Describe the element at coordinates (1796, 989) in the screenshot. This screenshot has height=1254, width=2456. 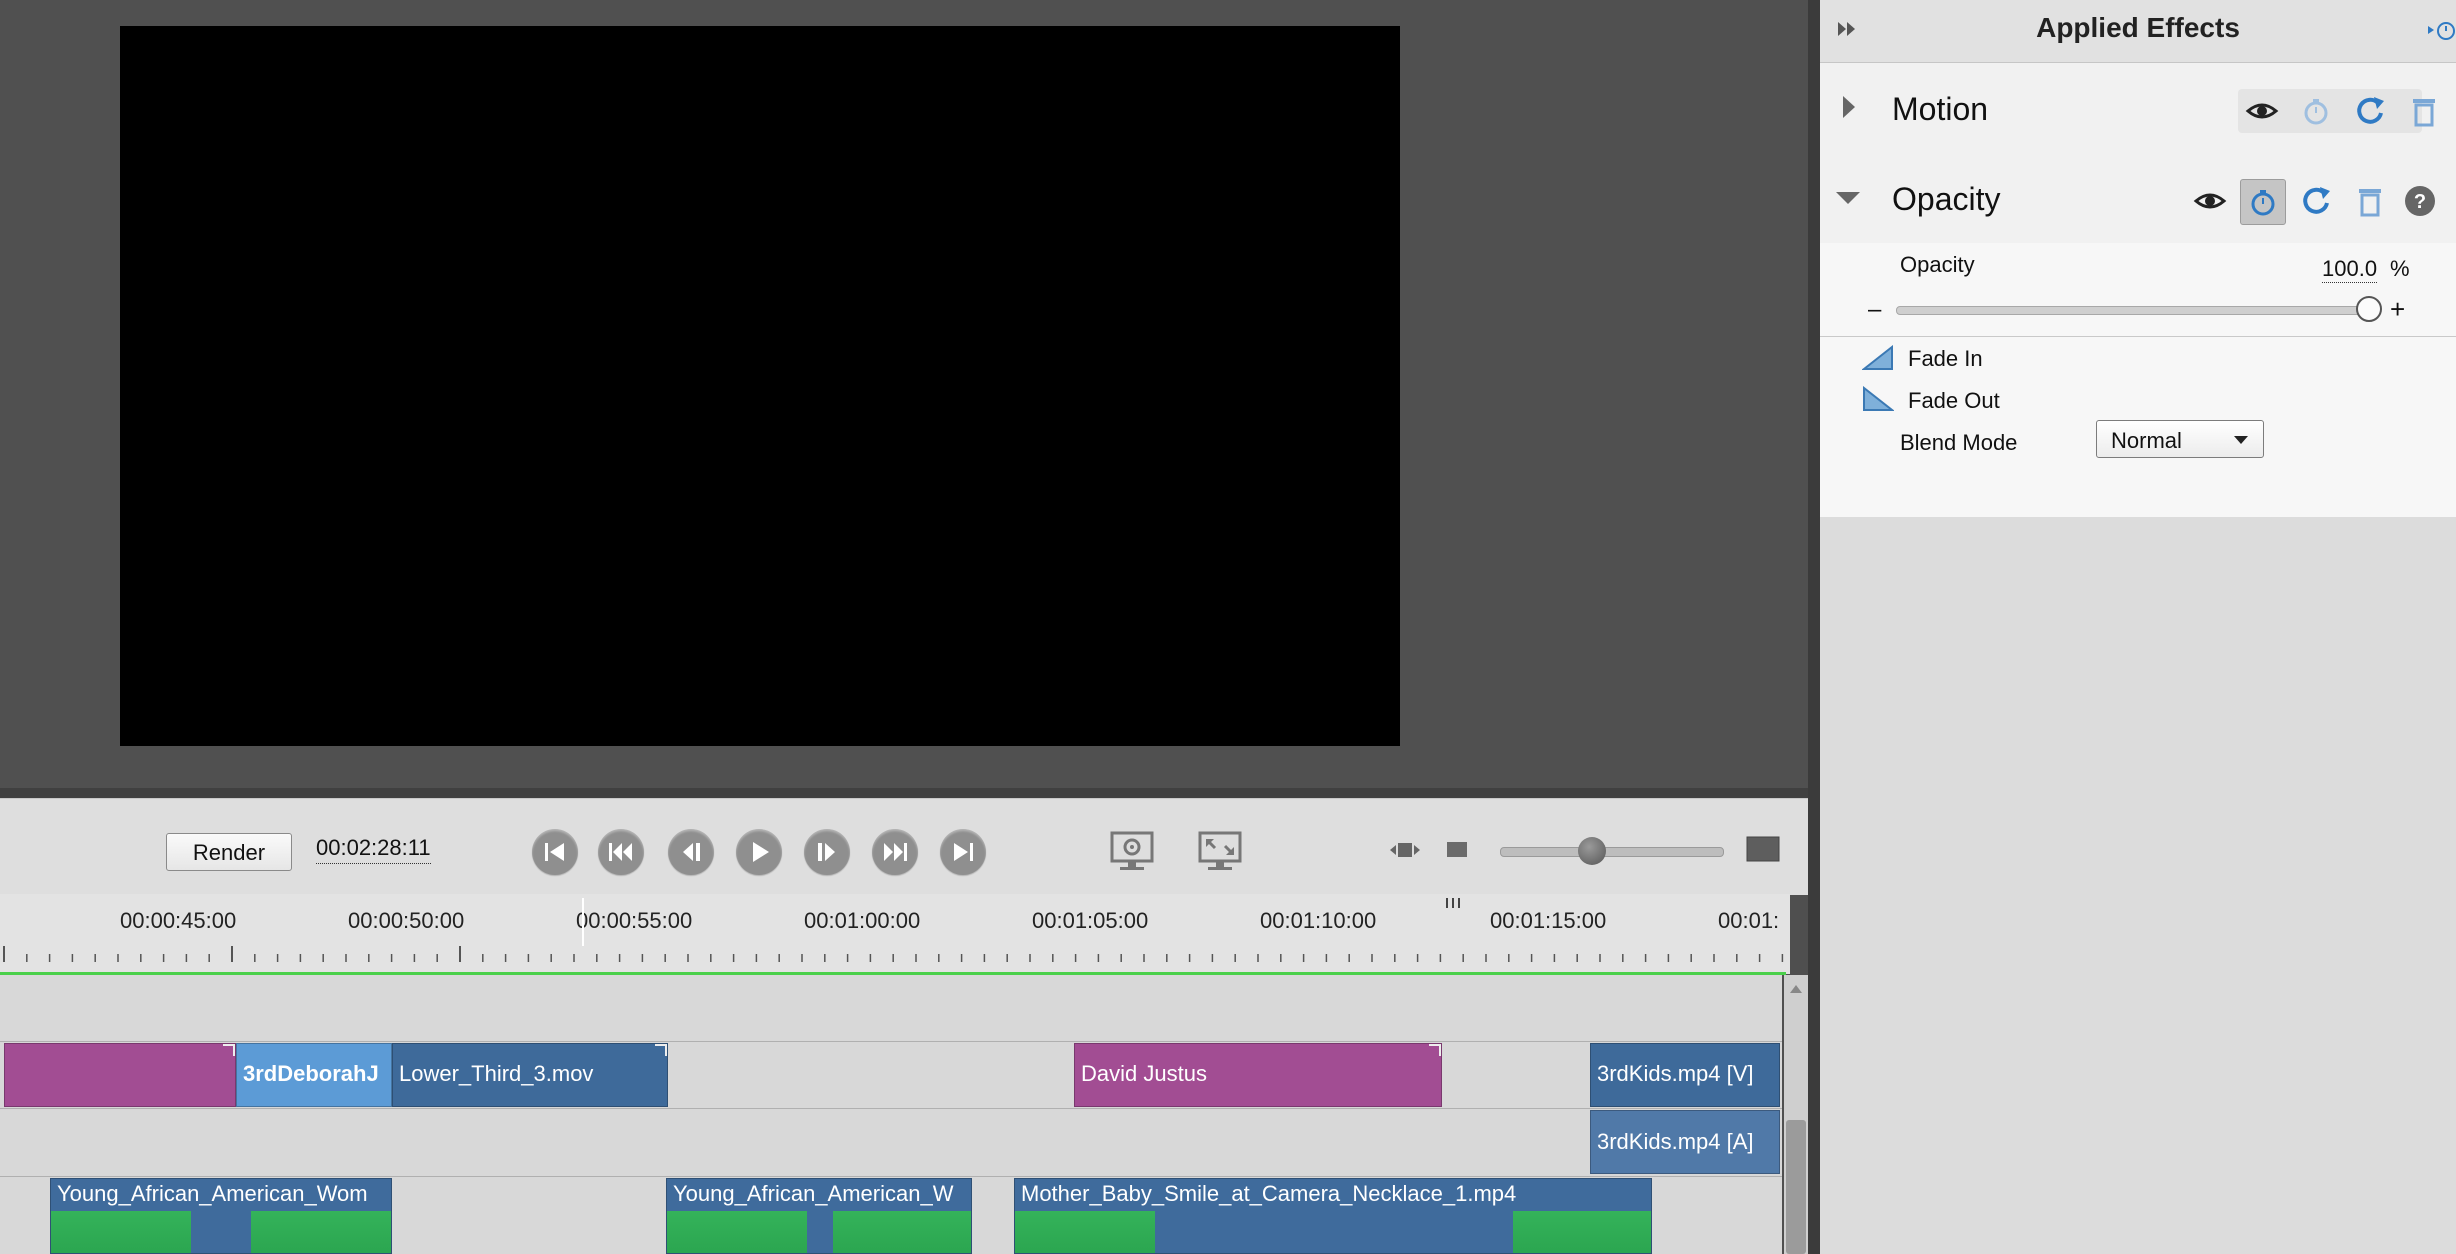
I see `scroll-up-icon` at that location.